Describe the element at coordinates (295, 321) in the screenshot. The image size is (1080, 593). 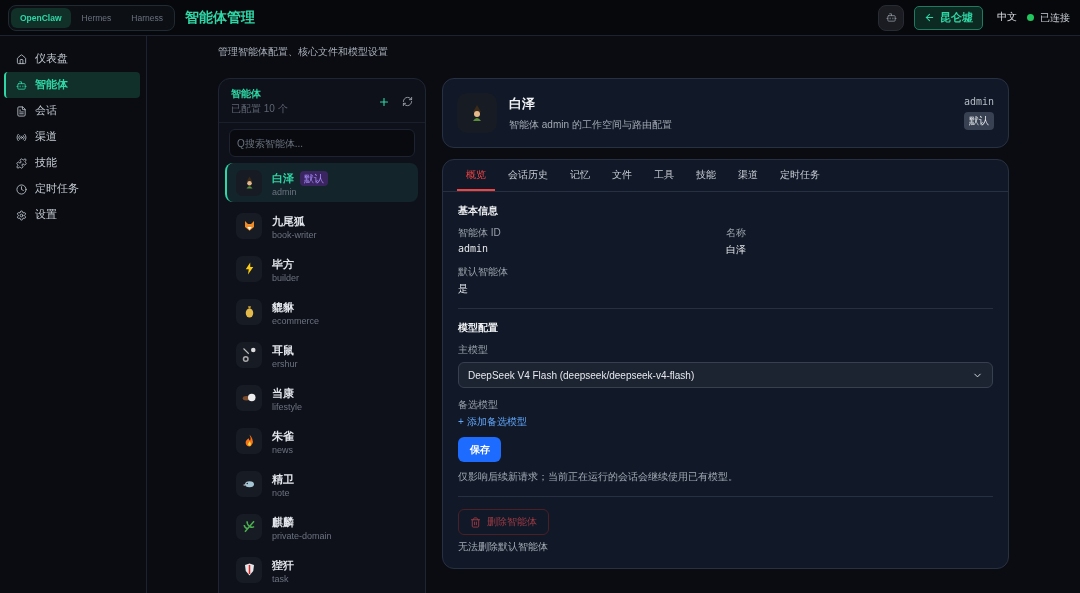
I see `agent-id: ecommerce` at that location.